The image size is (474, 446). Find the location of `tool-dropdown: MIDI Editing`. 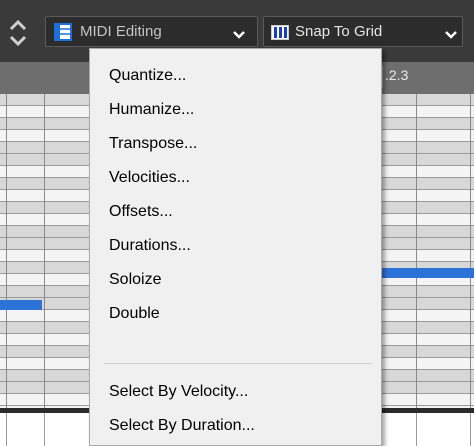

tool-dropdown: MIDI Editing is located at coordinates (151, 31).